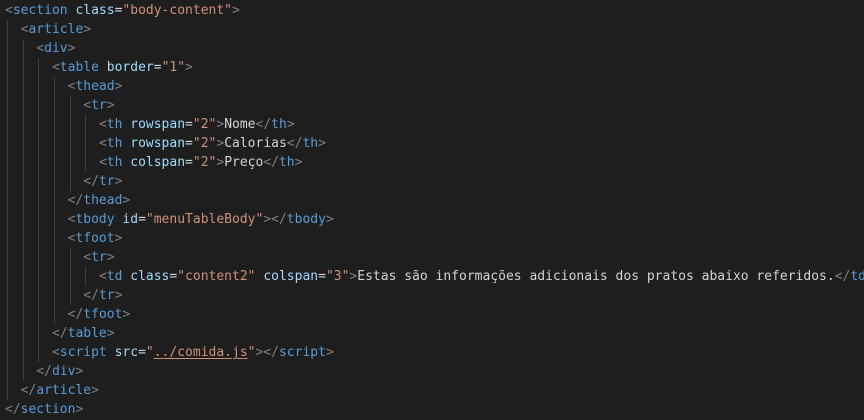  I want to click on code-line: <div>, so click(55, 48).